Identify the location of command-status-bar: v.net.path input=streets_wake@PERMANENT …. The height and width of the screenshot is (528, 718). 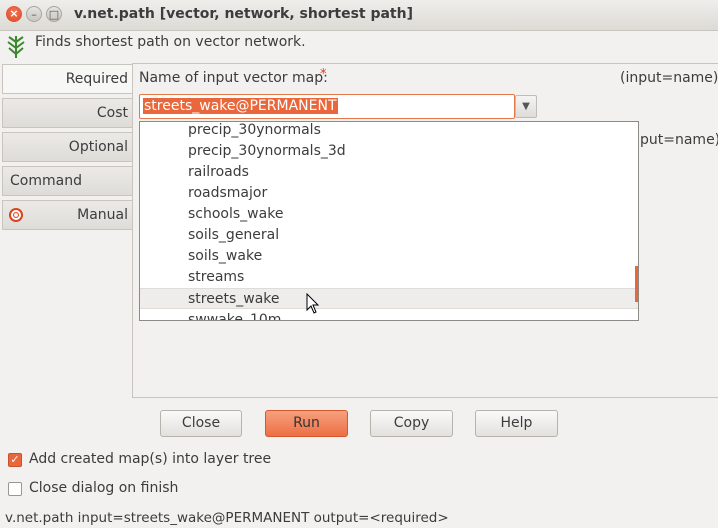
(227, 518).